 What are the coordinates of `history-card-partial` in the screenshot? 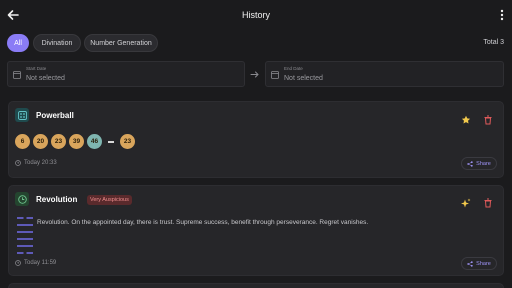 It's located at (256, 285).